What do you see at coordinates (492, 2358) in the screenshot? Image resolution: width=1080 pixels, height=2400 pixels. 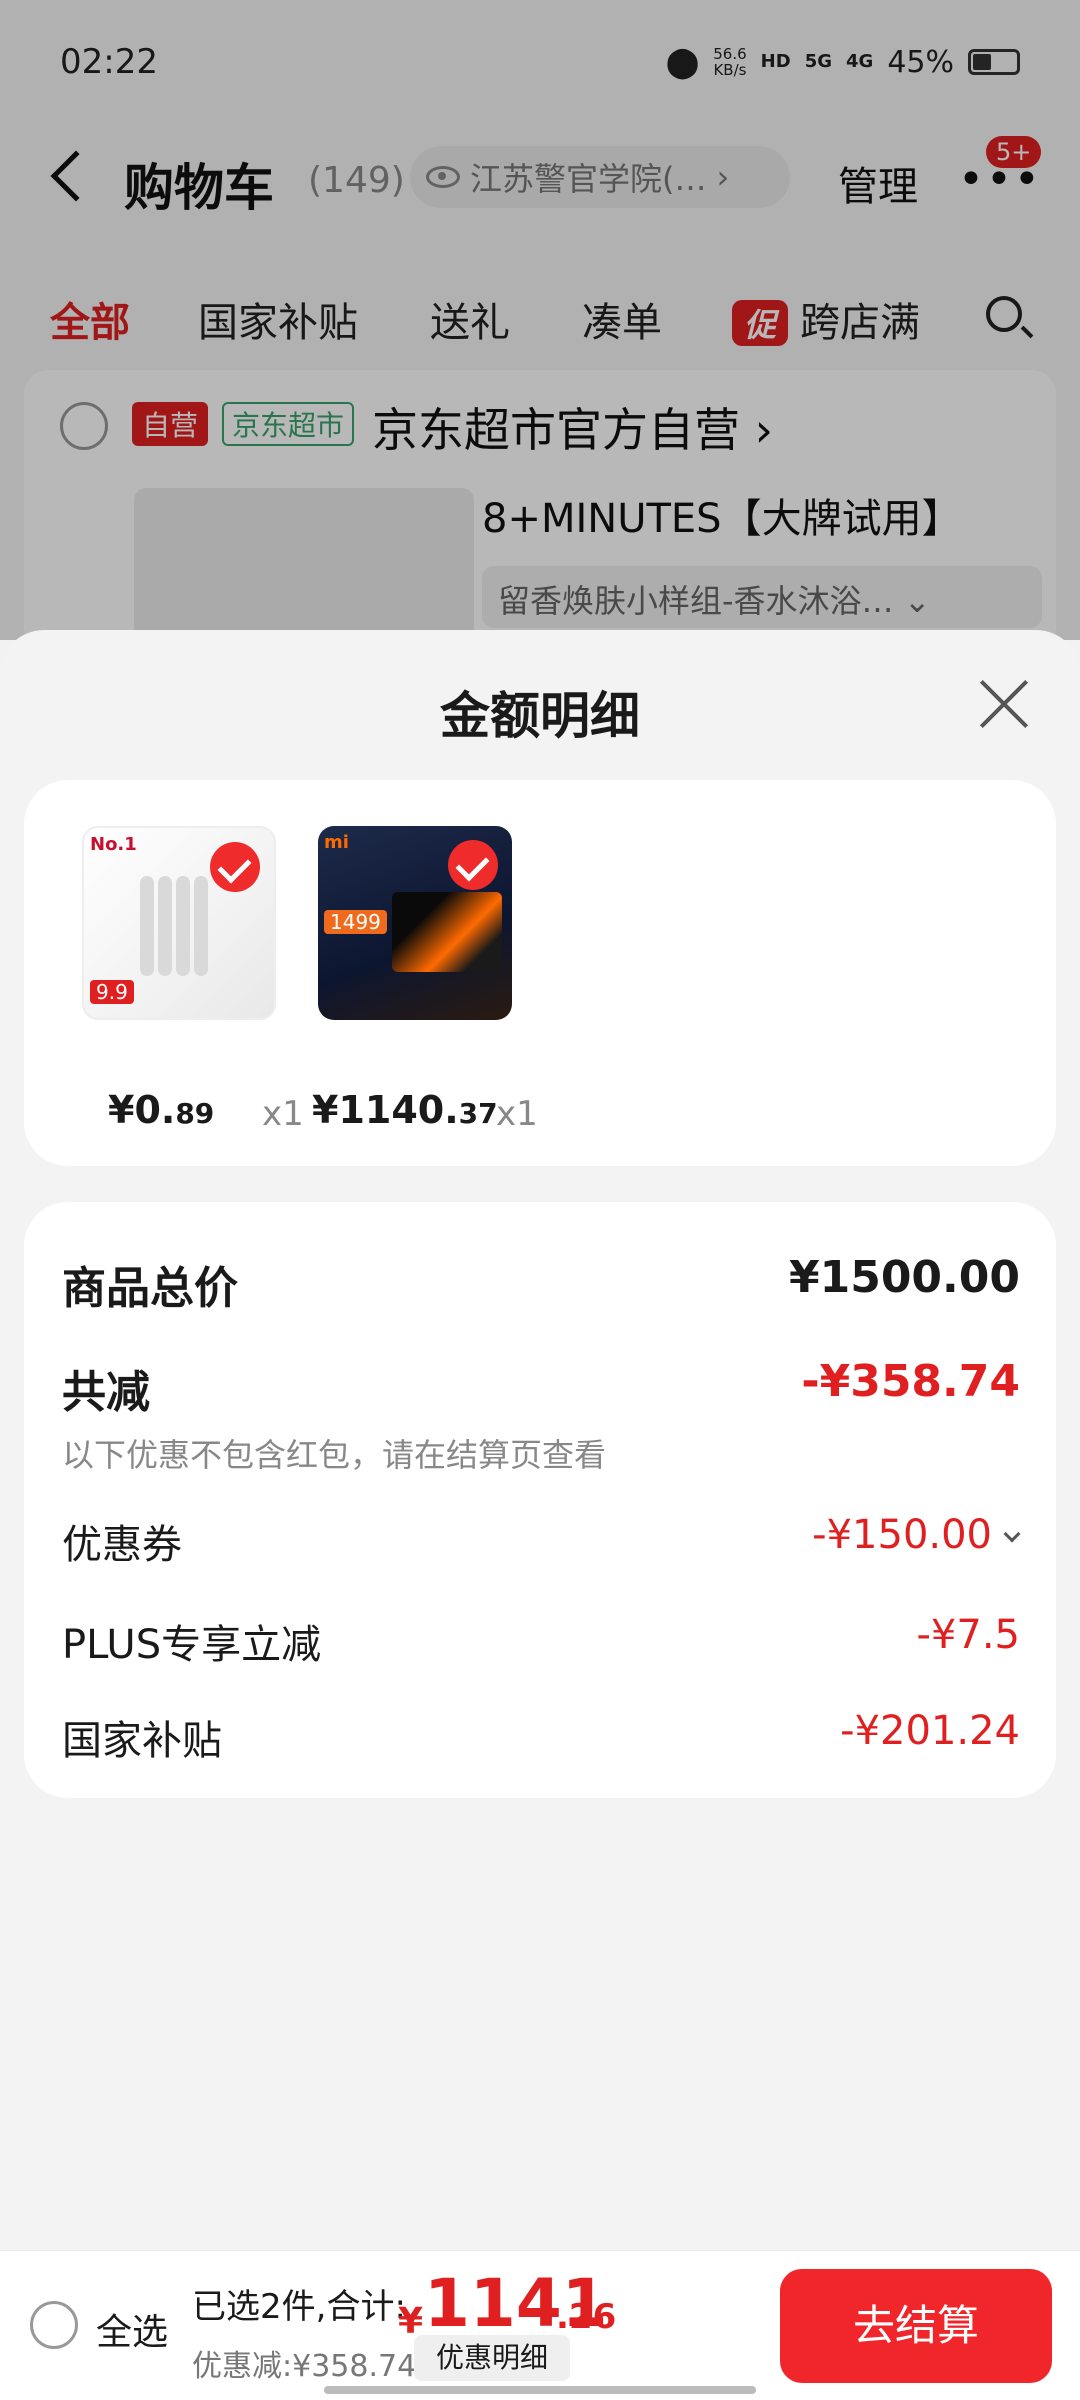 I see `discount-detail-button: 优惠明细` at bounding box center [492, 2358].